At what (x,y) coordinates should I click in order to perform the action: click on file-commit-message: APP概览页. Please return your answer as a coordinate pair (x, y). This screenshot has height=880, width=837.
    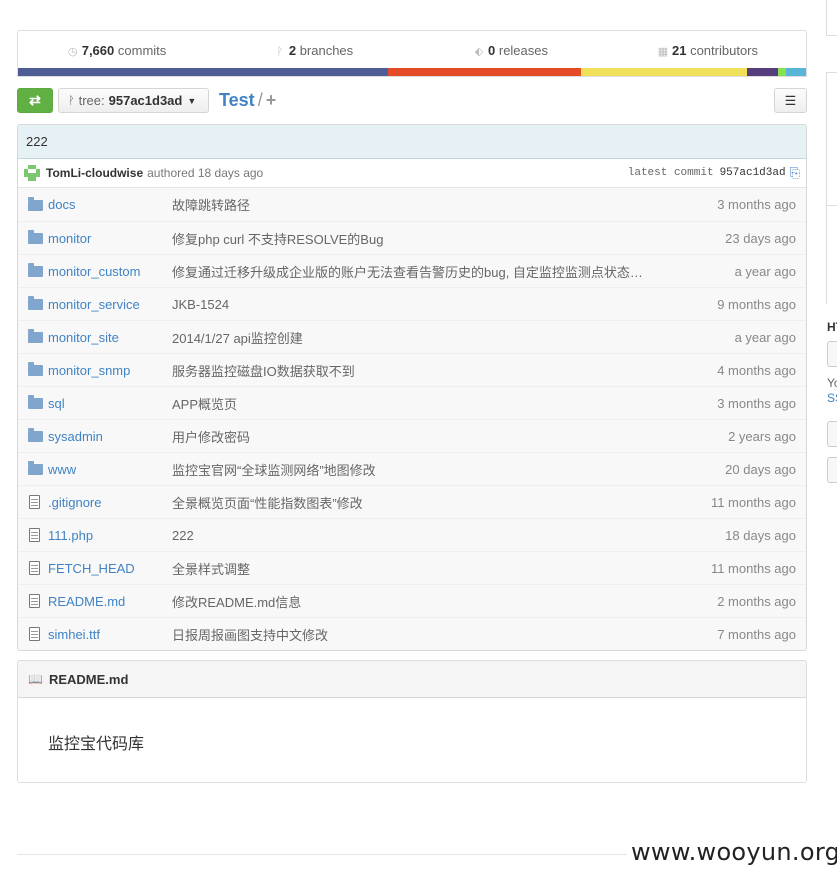
    Looking at the image, I should click on (429, 403).